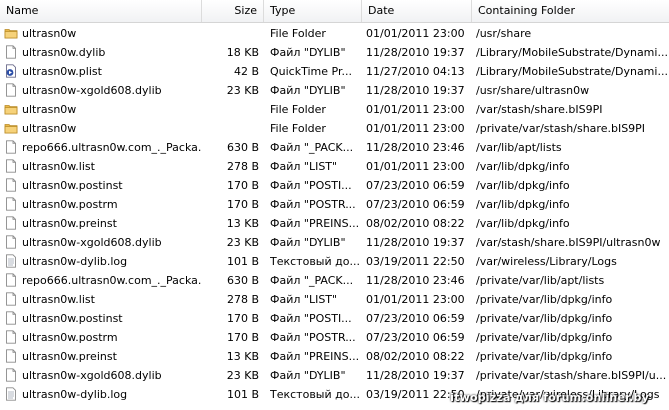 The width and height of the screenshot is (669, 410). I want to click on column-header-bar: Name Size Type Date Containing Folder, so click(334, 11).